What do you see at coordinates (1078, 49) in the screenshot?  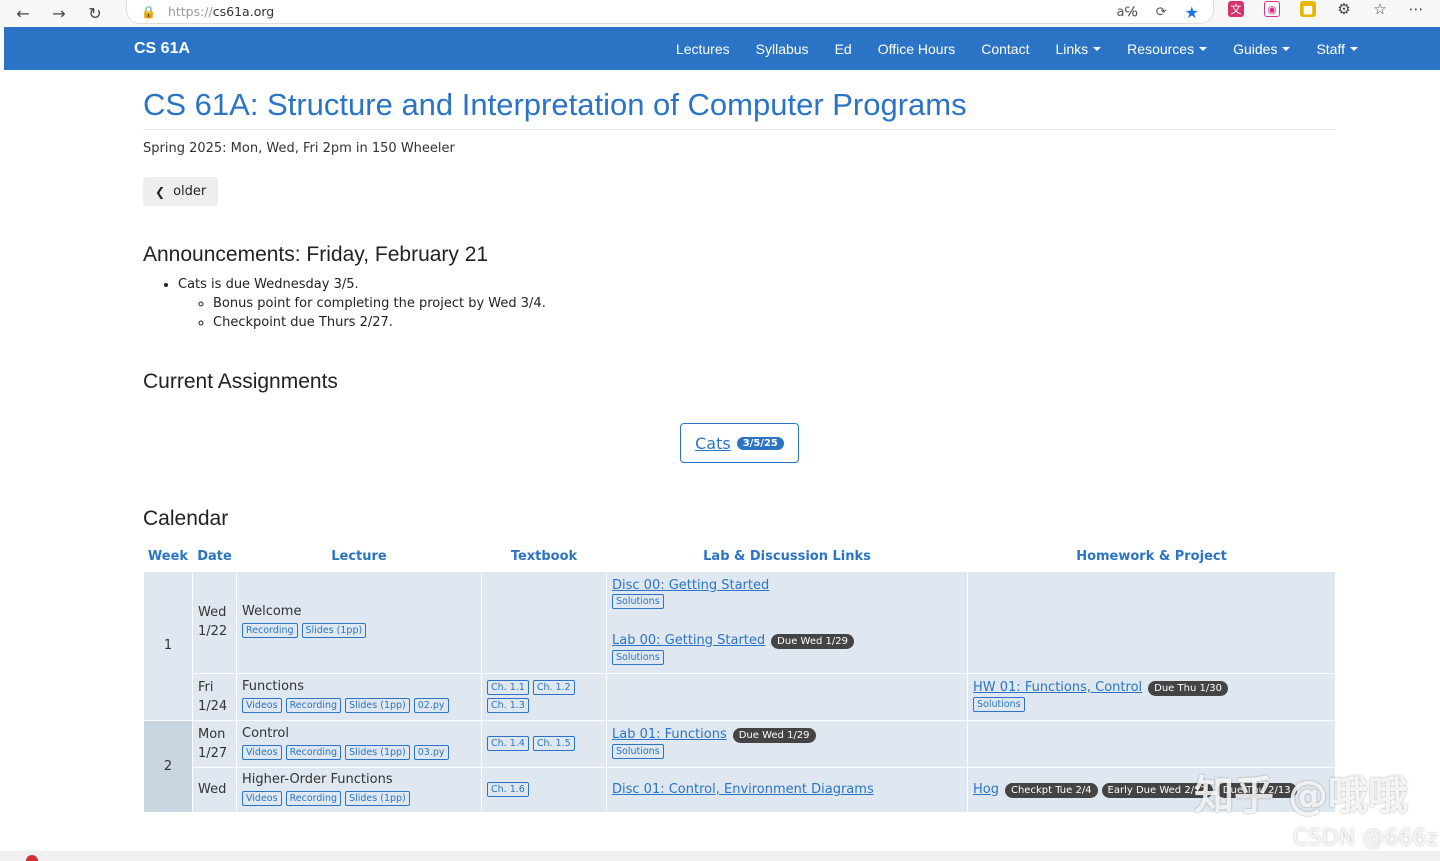 I see `nav-item-links: Links` at bounding box center [1078, 49].